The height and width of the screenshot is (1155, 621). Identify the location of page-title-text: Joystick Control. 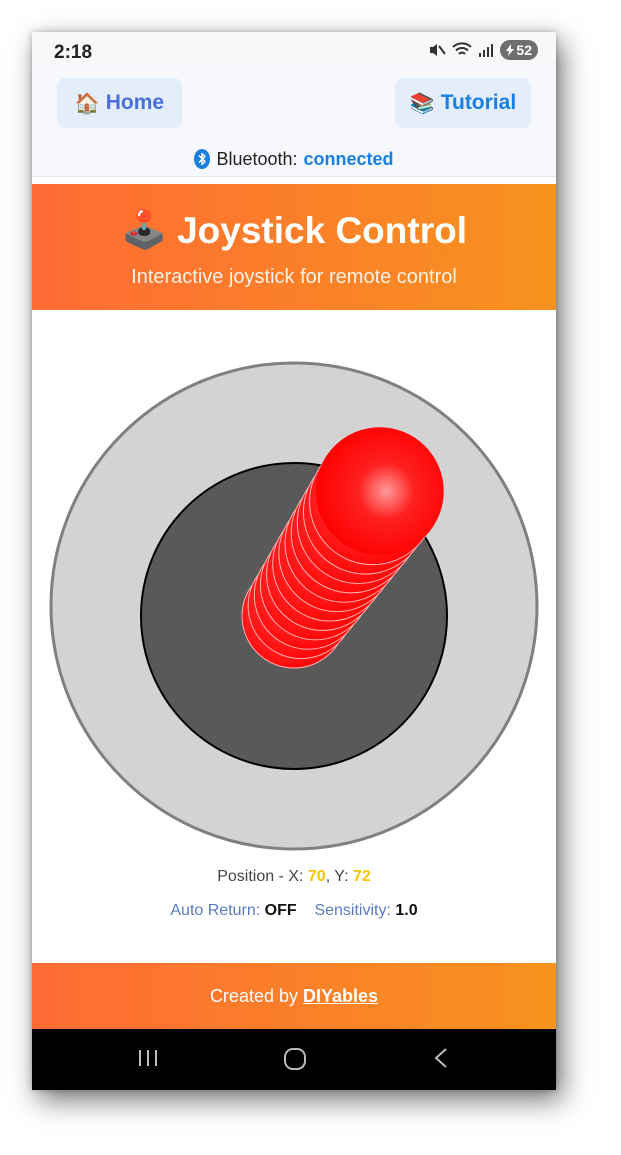
(322, 230).